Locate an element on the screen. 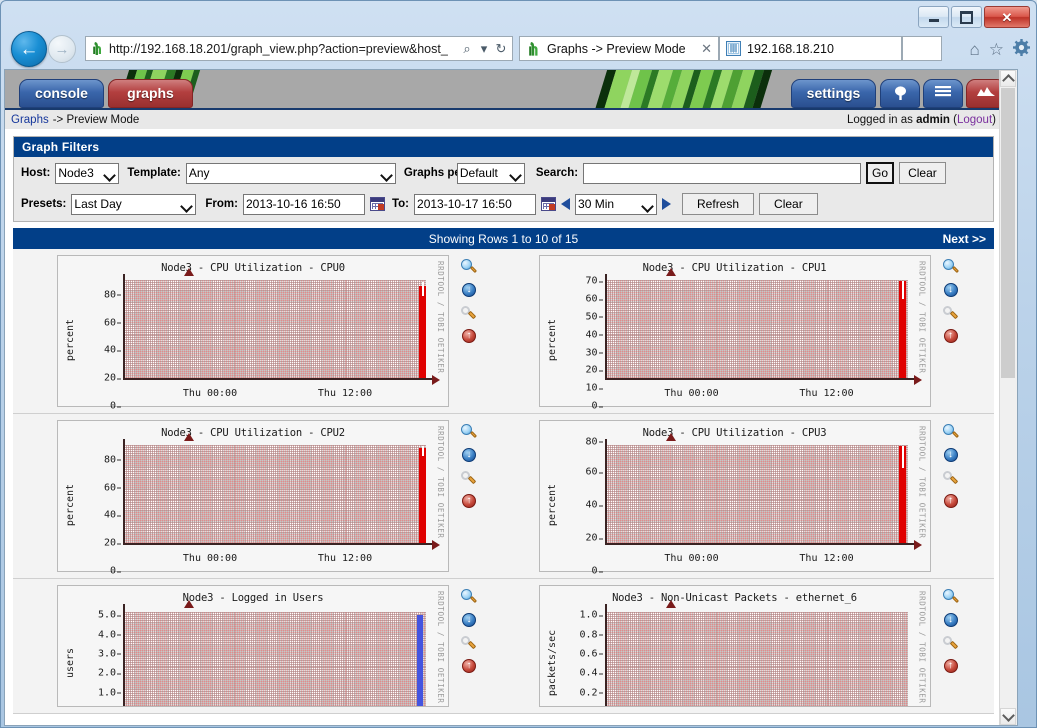 The image size is (1037, 728). reload-icon: ↻ is located at coordinates (501, 49).